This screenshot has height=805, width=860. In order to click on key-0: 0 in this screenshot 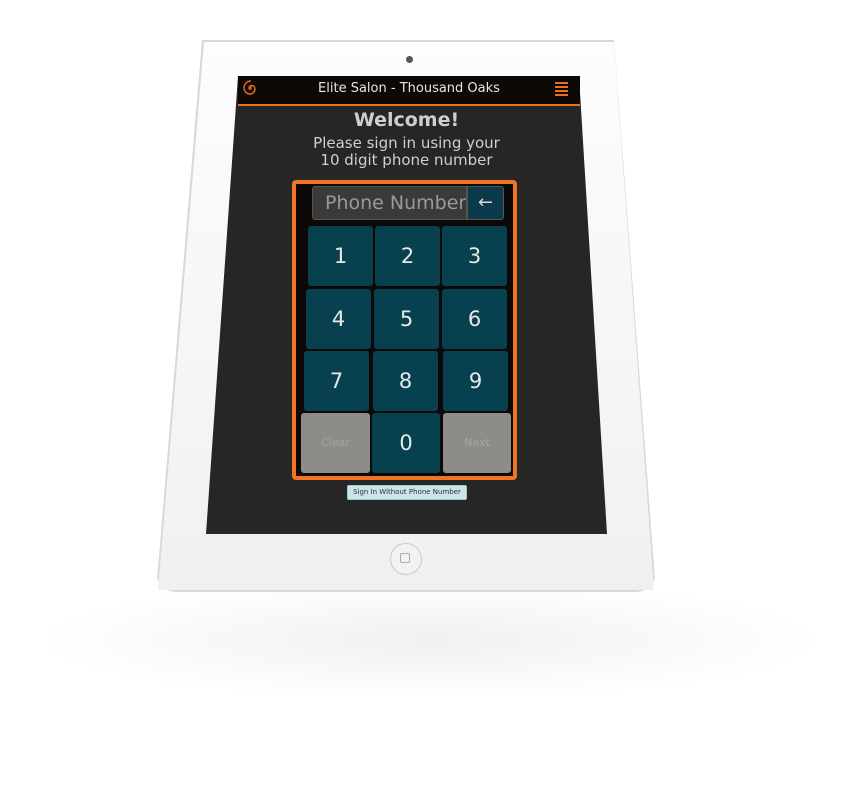, I will do `click(406, 443)`.